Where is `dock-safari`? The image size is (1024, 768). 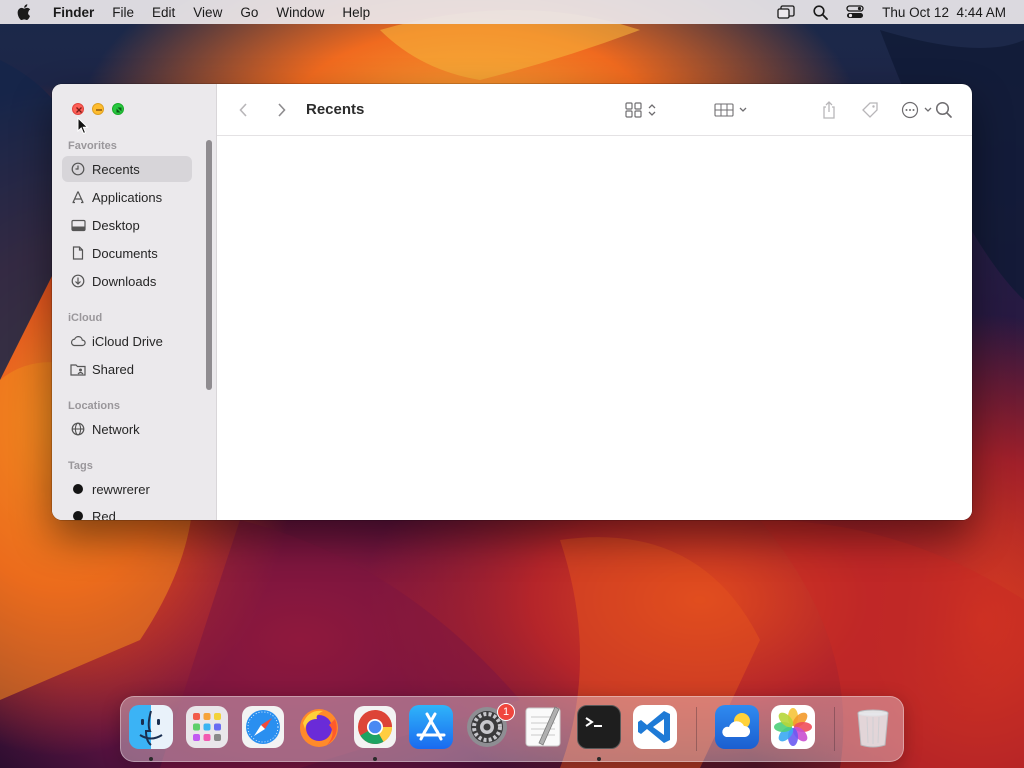 dock-safari is located at coordinates (263, 727).